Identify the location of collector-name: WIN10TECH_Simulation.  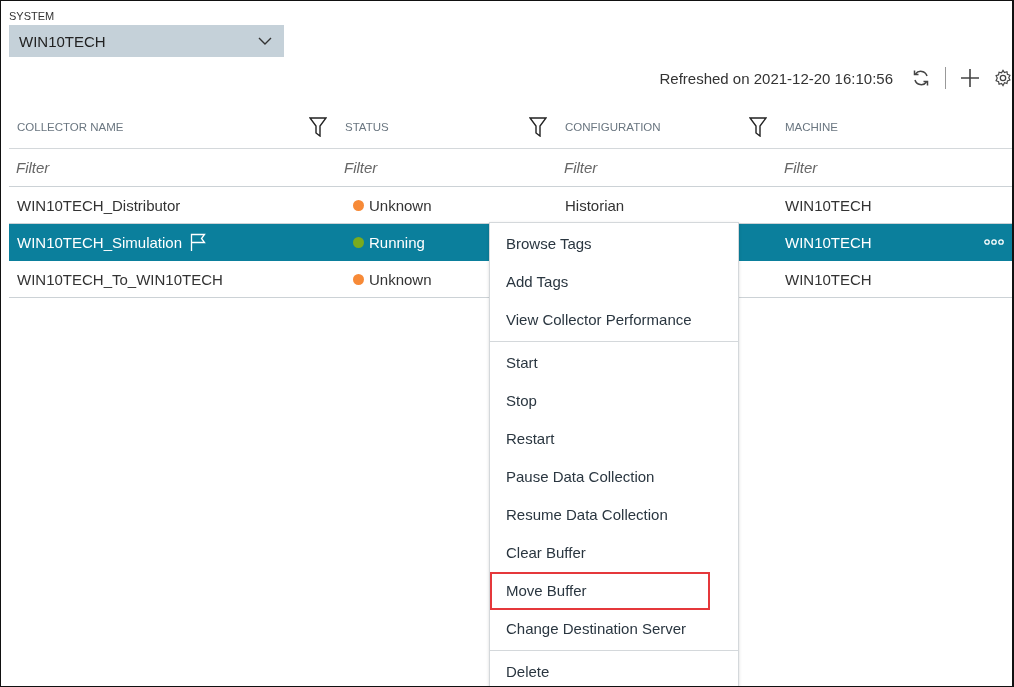
(100, 242).